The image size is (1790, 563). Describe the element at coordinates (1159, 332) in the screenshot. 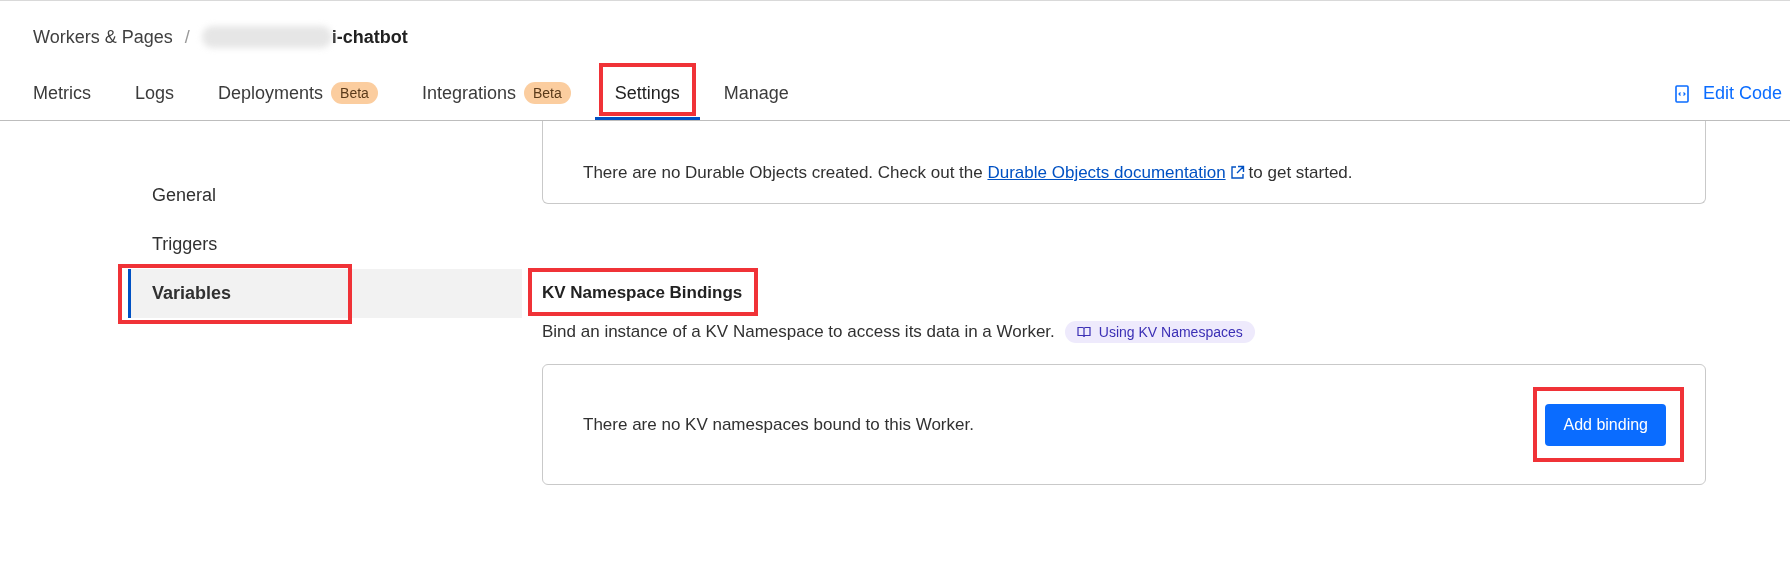

I see `docs-link: Using KV Namespaces` at that location.